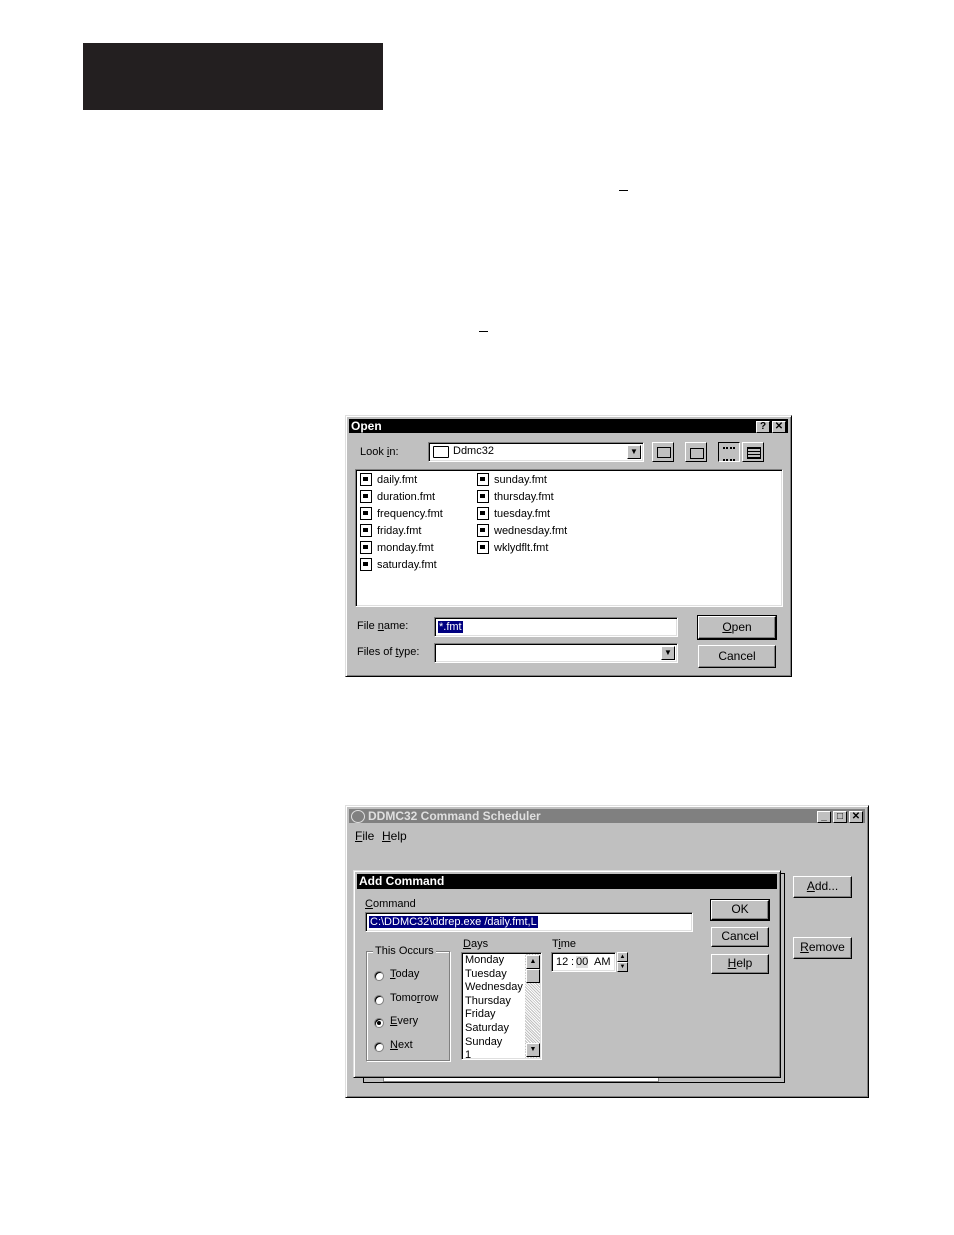 The height and width of the screenshot is (1235, 954). What do you see at coordinates (824, 817) in the screenshot?
I see `minimize-button: _` at bounding box center [824, 817].